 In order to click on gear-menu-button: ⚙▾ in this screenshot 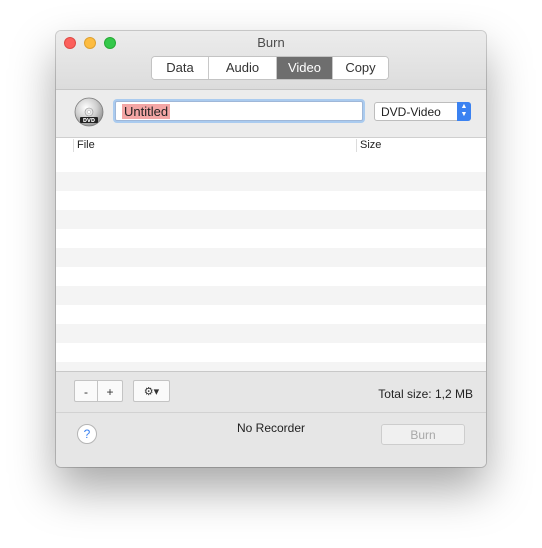, I will do `click(151, 391)`.